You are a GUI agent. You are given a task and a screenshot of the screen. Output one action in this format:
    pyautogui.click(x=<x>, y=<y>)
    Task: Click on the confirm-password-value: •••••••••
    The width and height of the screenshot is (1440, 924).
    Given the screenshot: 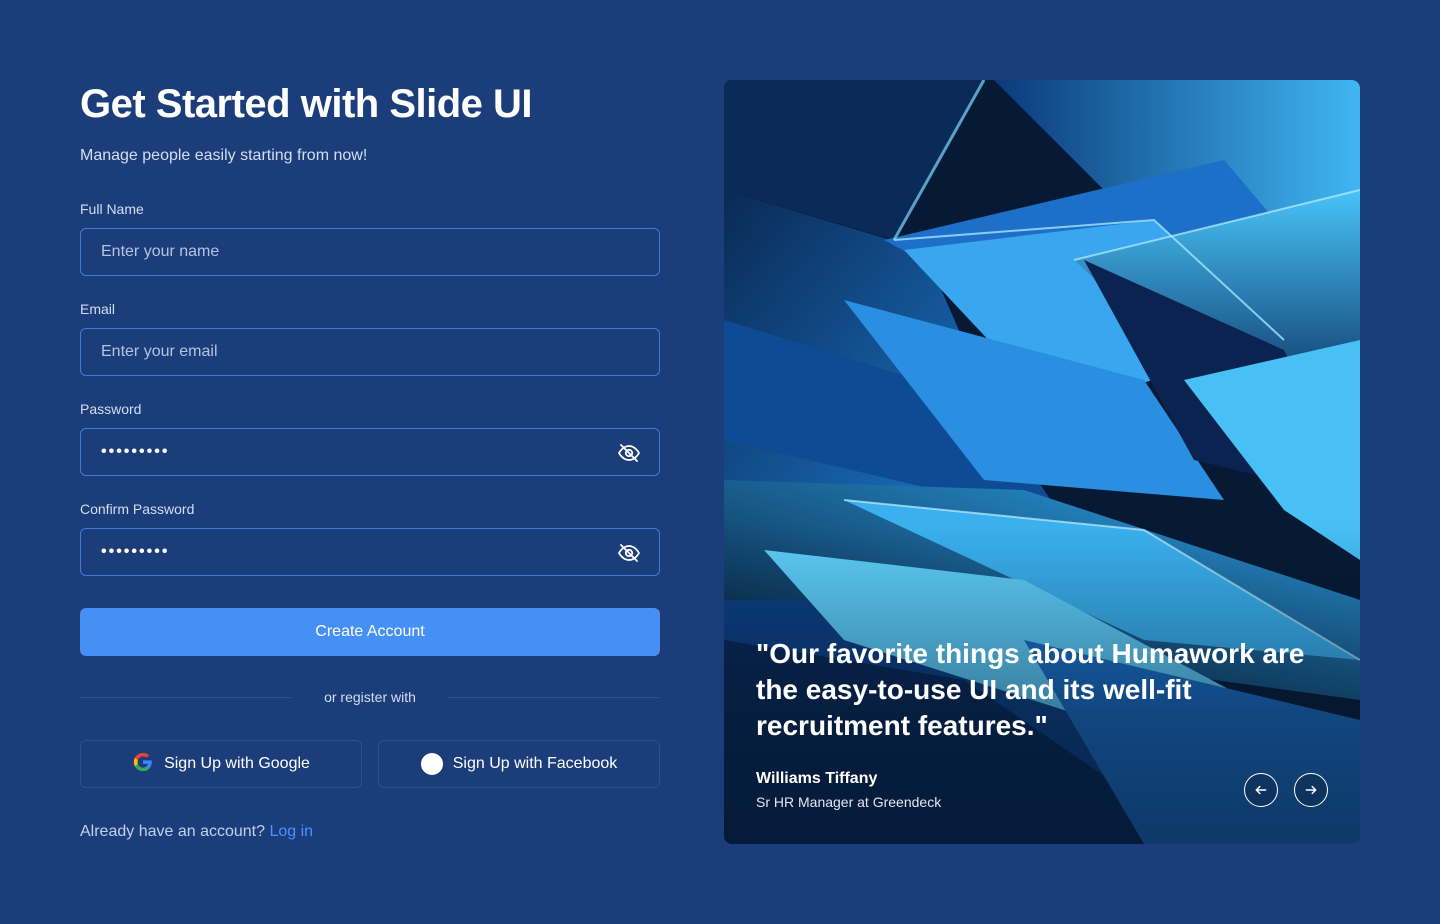 What is the action you would take?
    pyautogui.click(x=135, y=551)
    